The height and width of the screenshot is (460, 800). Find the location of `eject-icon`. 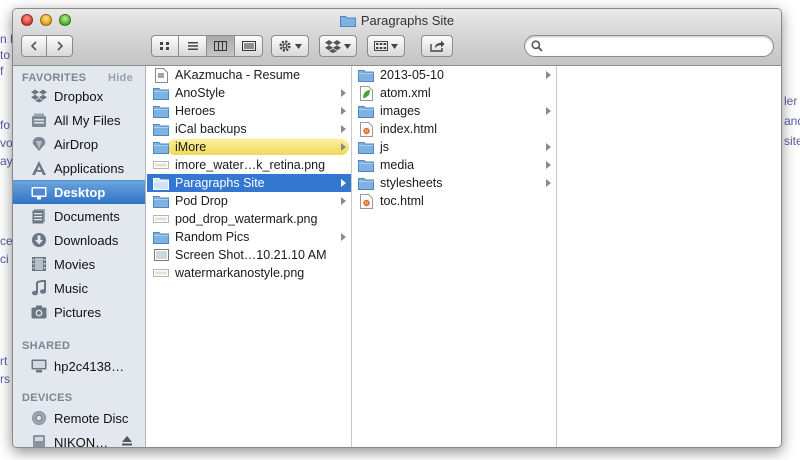

eject-icon is located at coordinates (127, 441).